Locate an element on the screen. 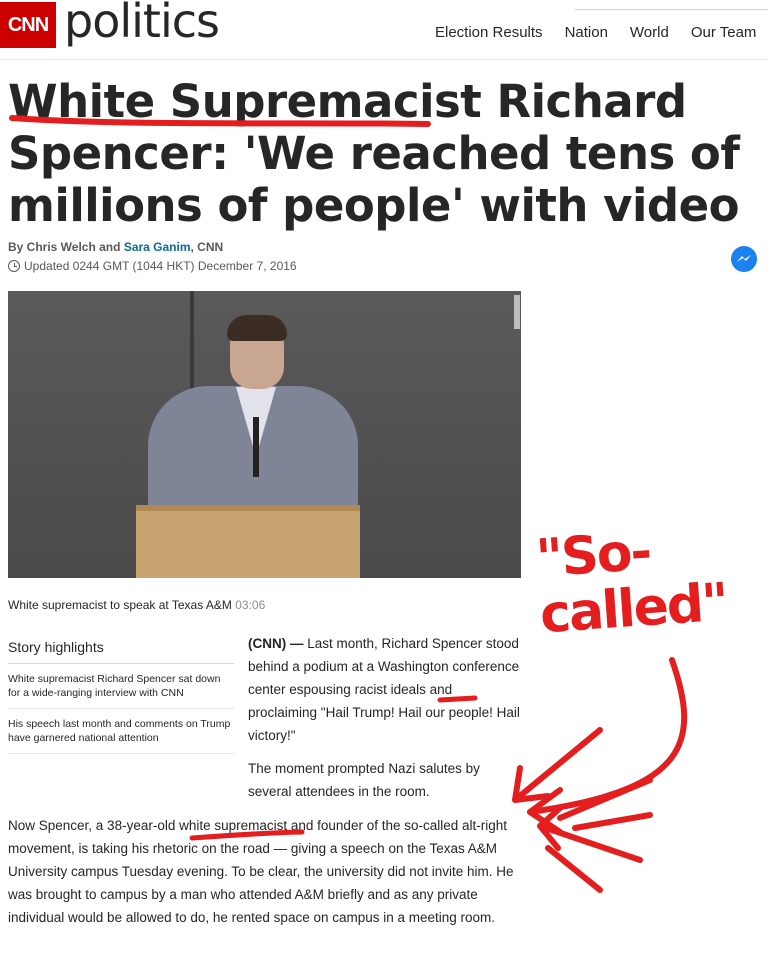  so-called-annotation: "So- called" is located at coordinates (631, 582).